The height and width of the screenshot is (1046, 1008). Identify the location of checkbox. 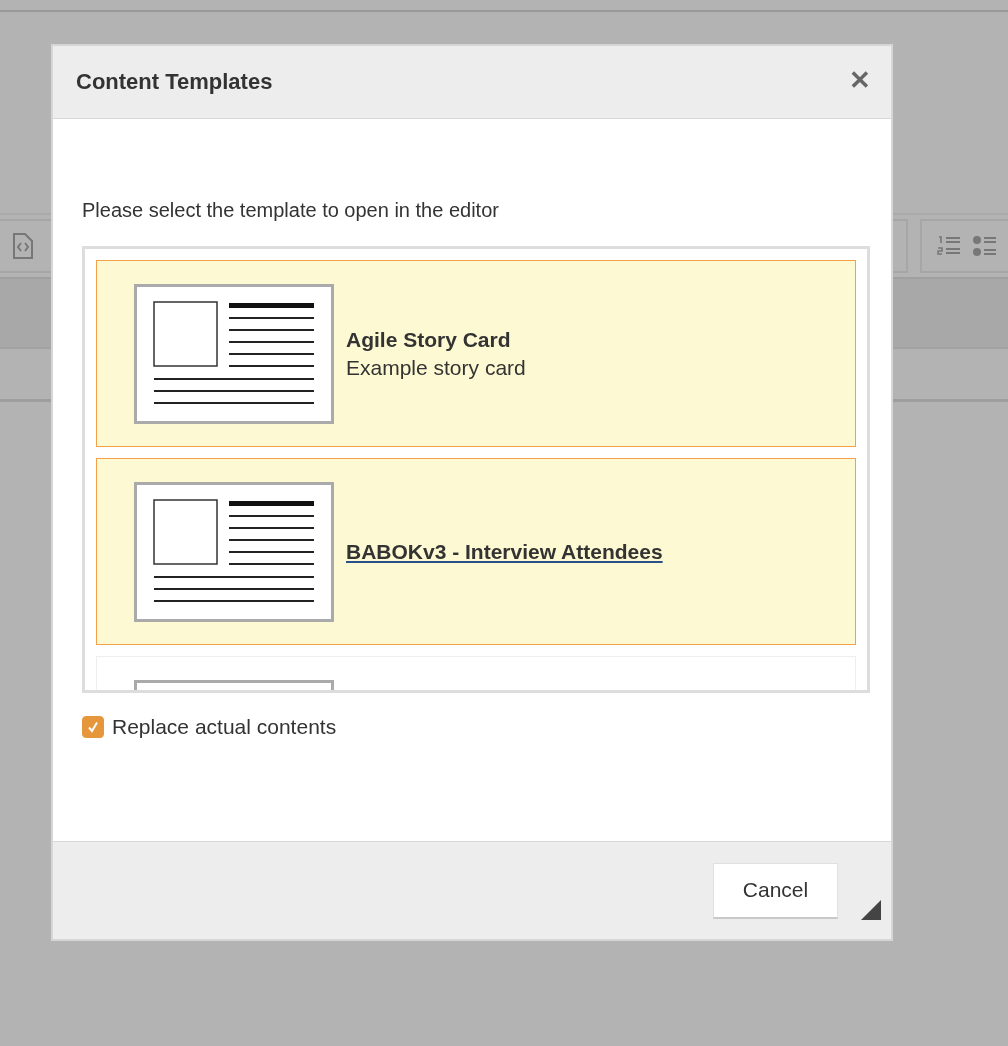
(93, 727).